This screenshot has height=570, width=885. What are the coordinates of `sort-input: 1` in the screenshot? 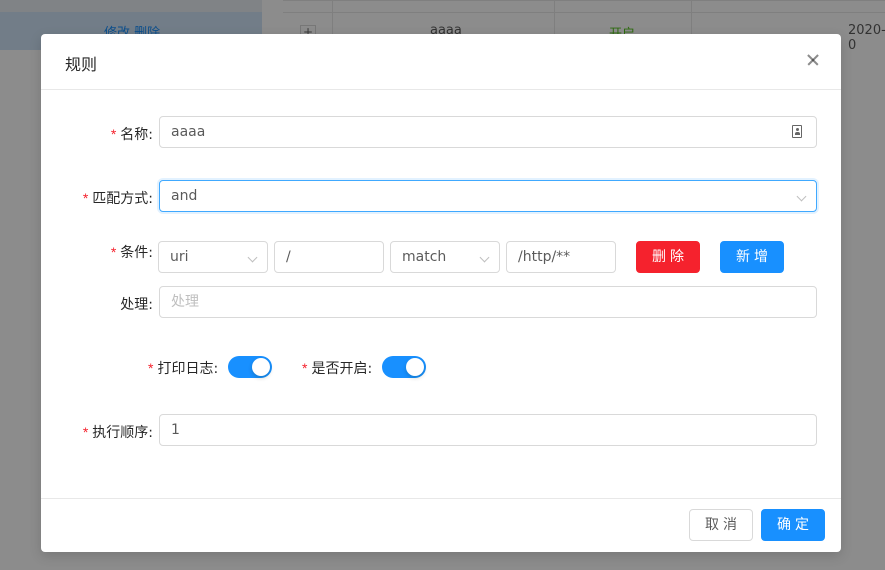 It's located at (488, 430).